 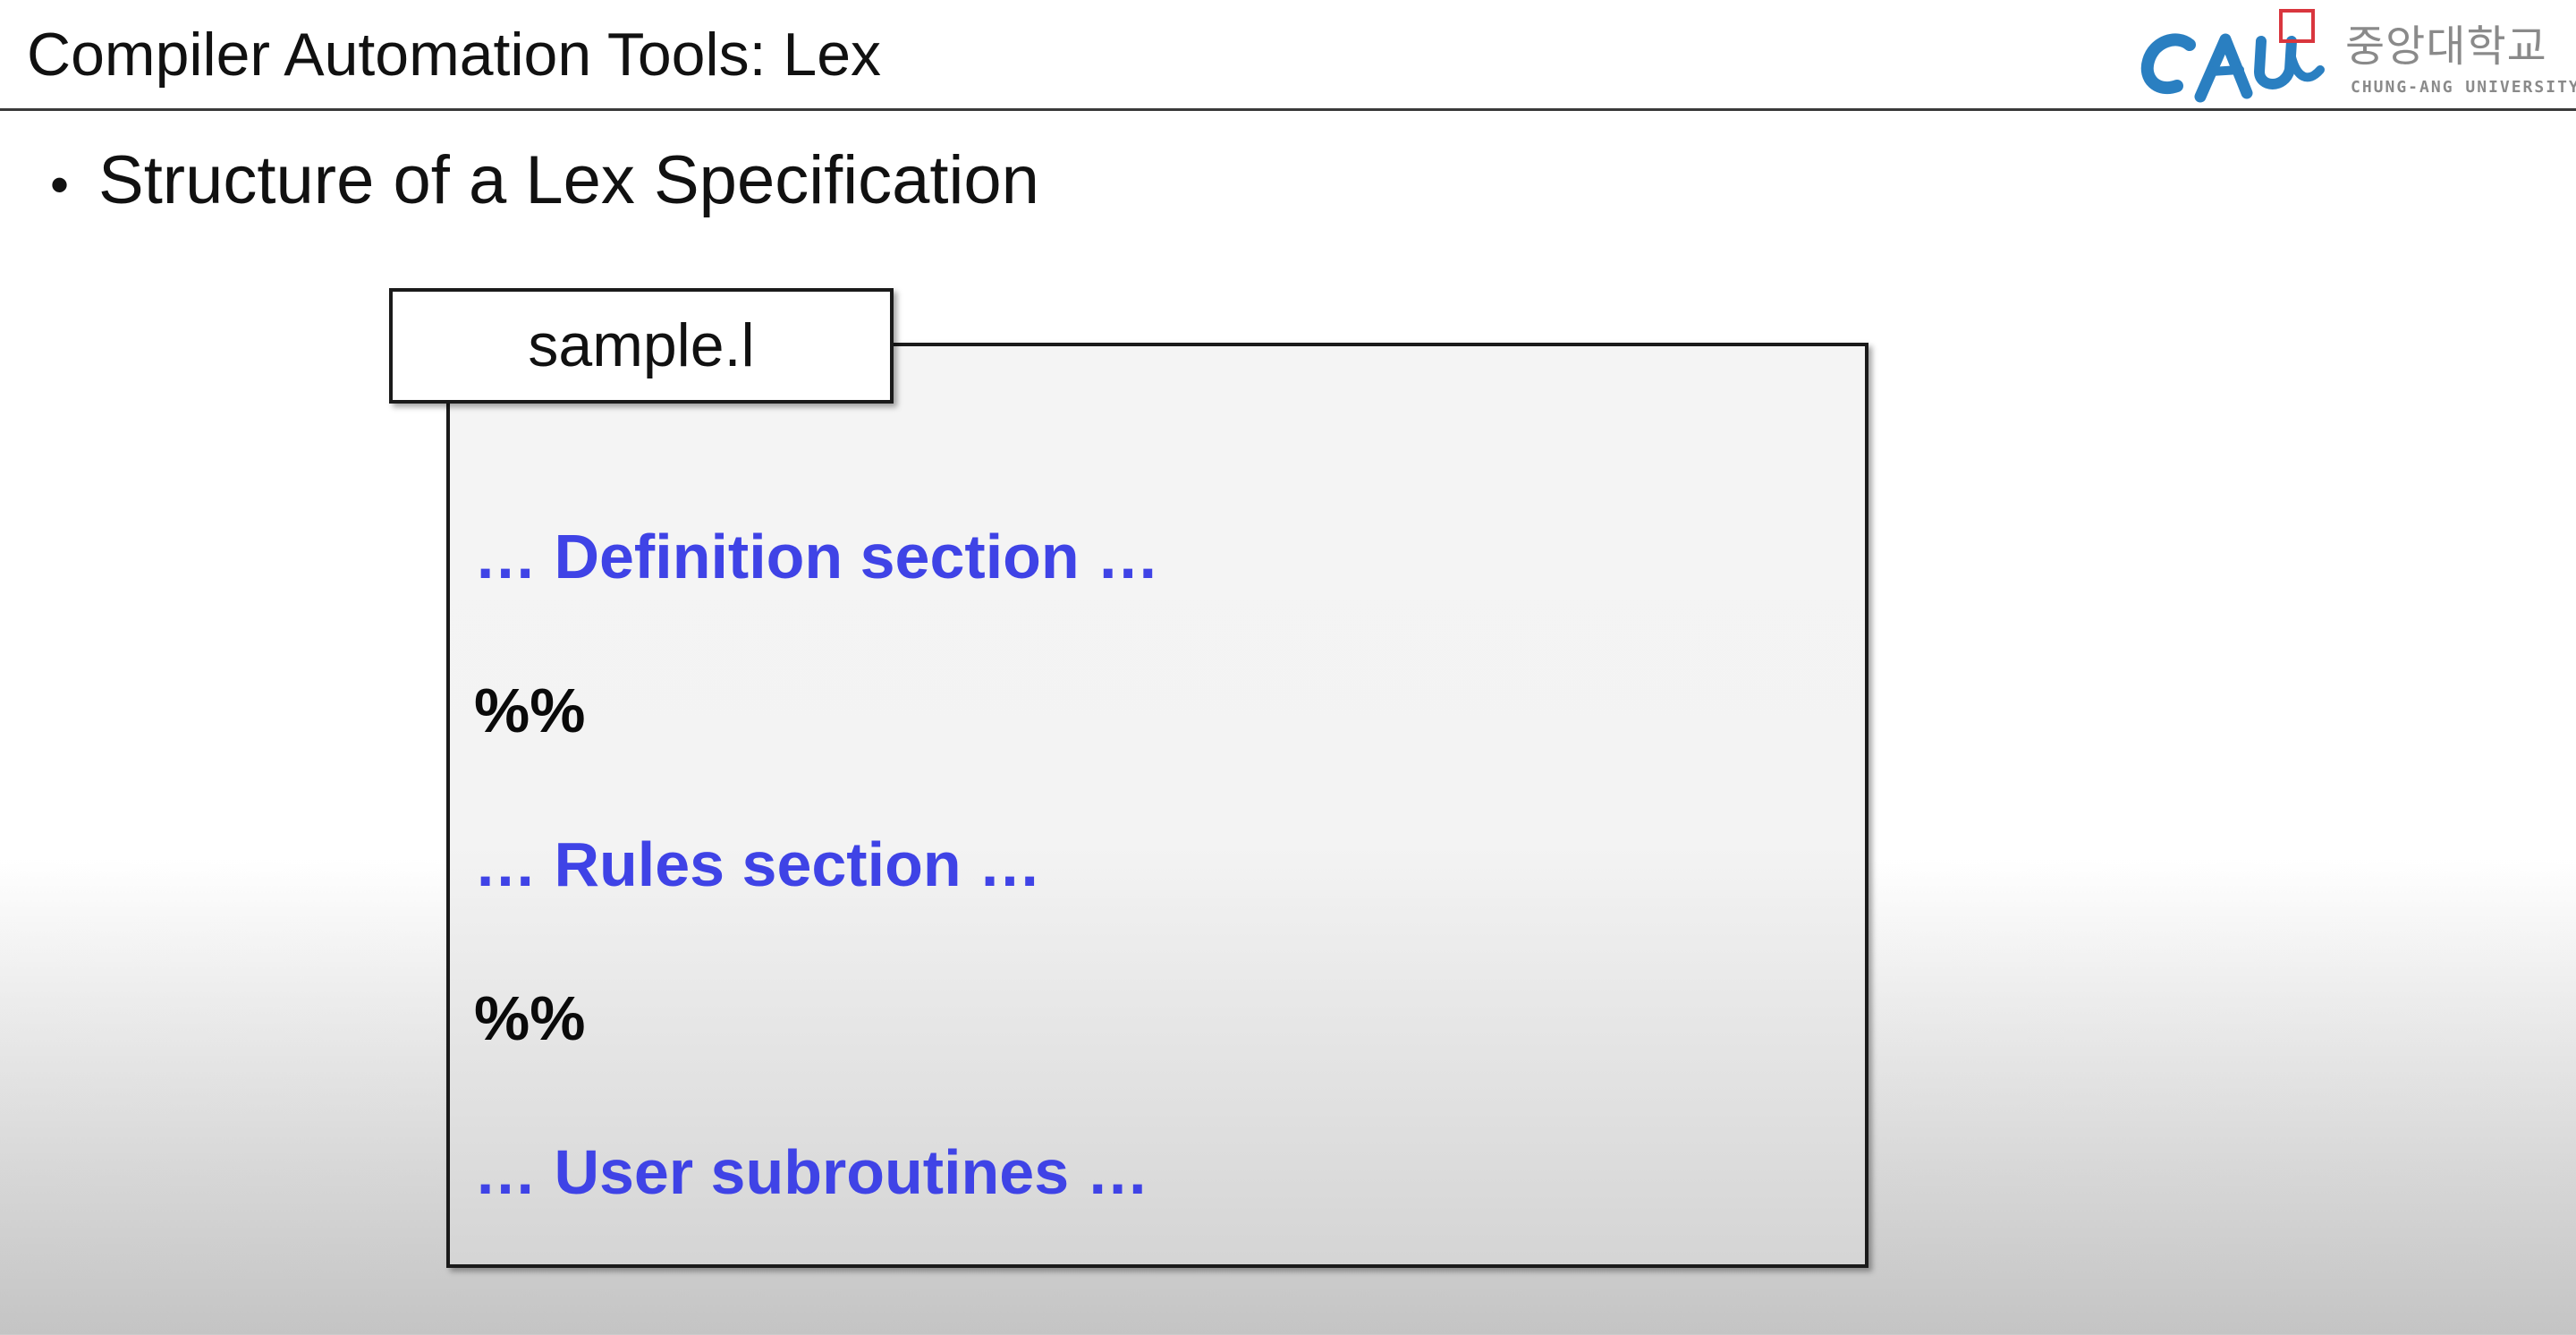 I want to click on slide-title: Compiler Automation Tools: Lex, so click(x=454, y=55).